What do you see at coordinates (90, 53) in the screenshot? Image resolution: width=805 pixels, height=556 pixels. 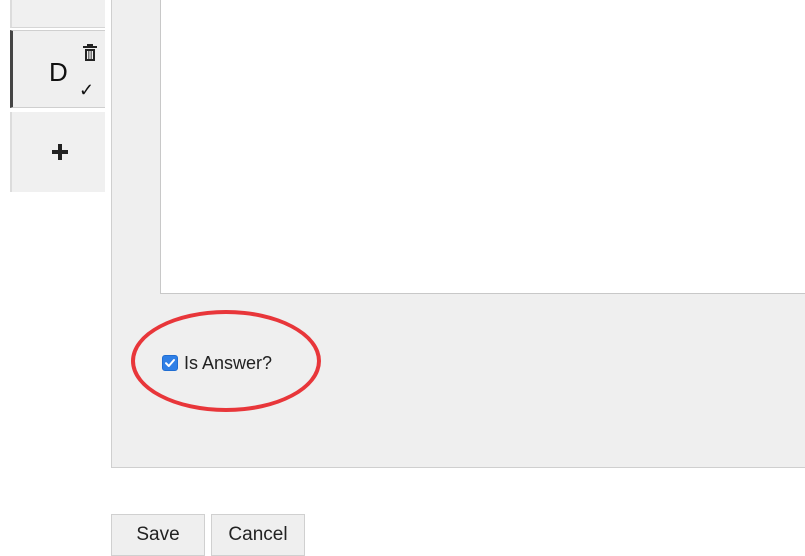 I see `trash-icon` at bounding box center [90, 53].